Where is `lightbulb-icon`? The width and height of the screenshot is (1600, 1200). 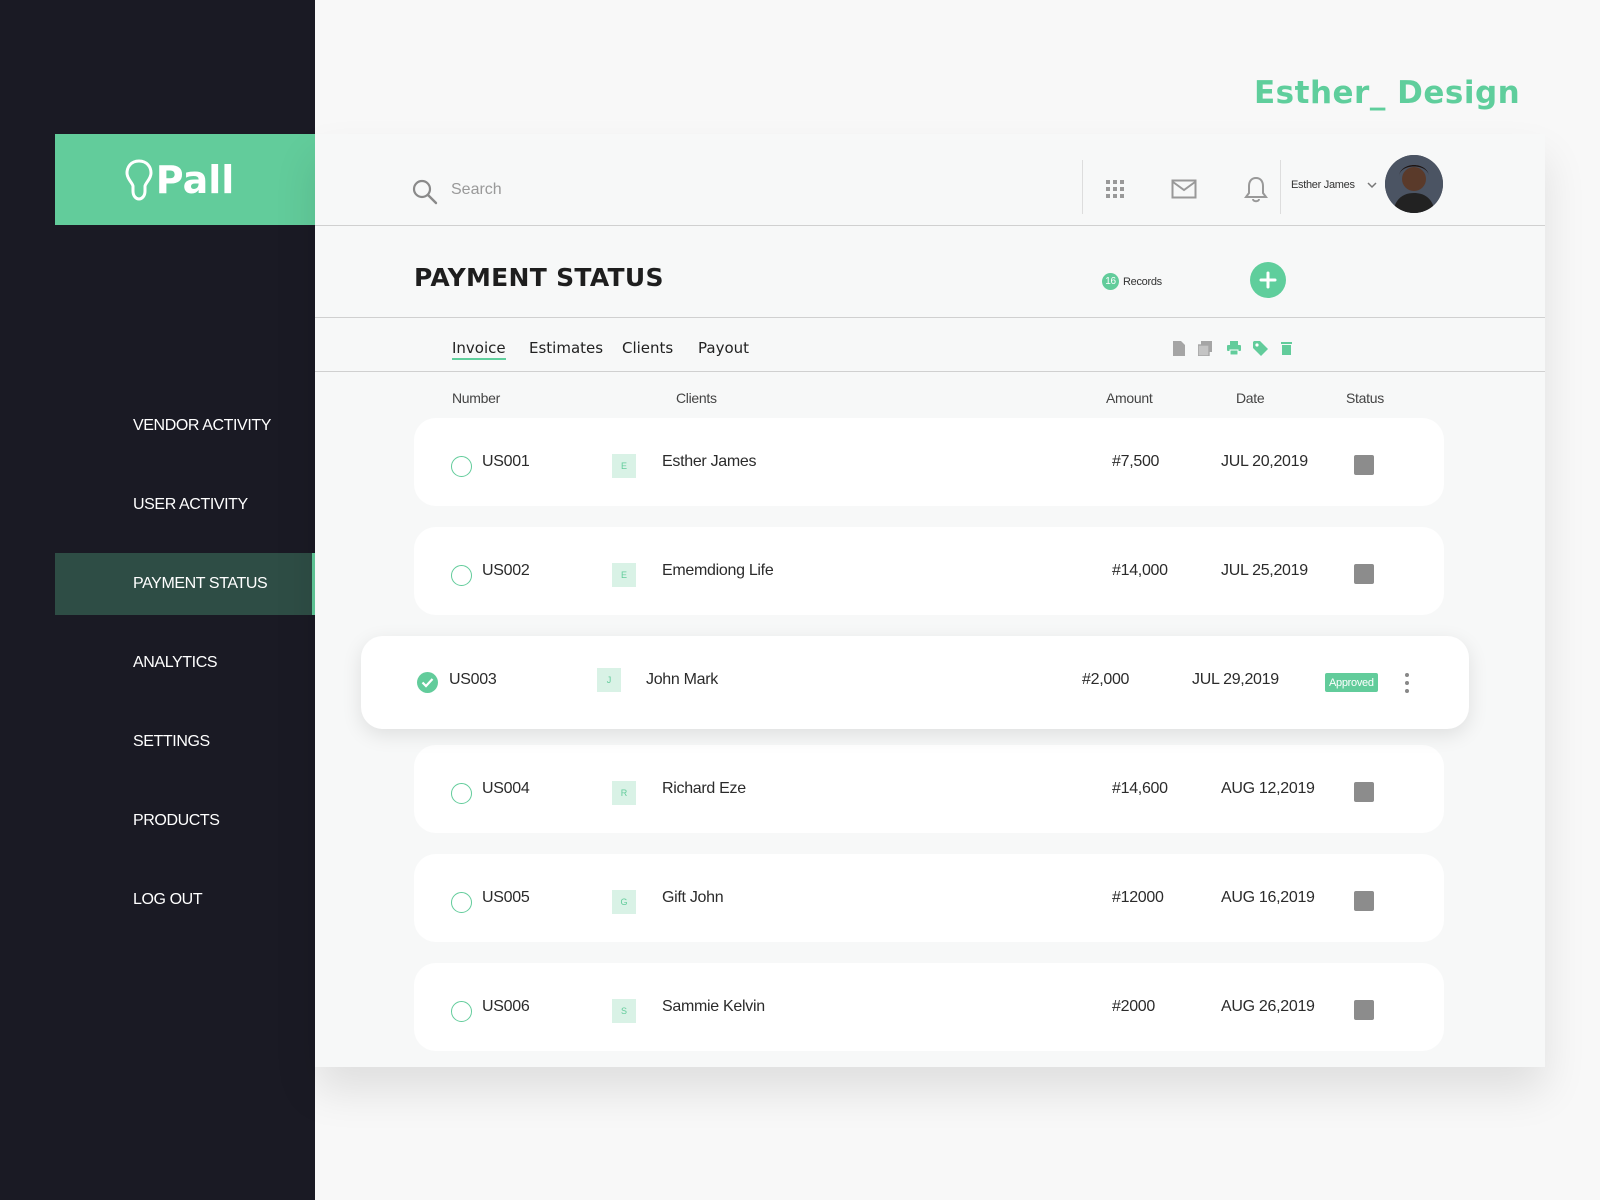
lightbulb-icon is located at coordinates (139, 179).